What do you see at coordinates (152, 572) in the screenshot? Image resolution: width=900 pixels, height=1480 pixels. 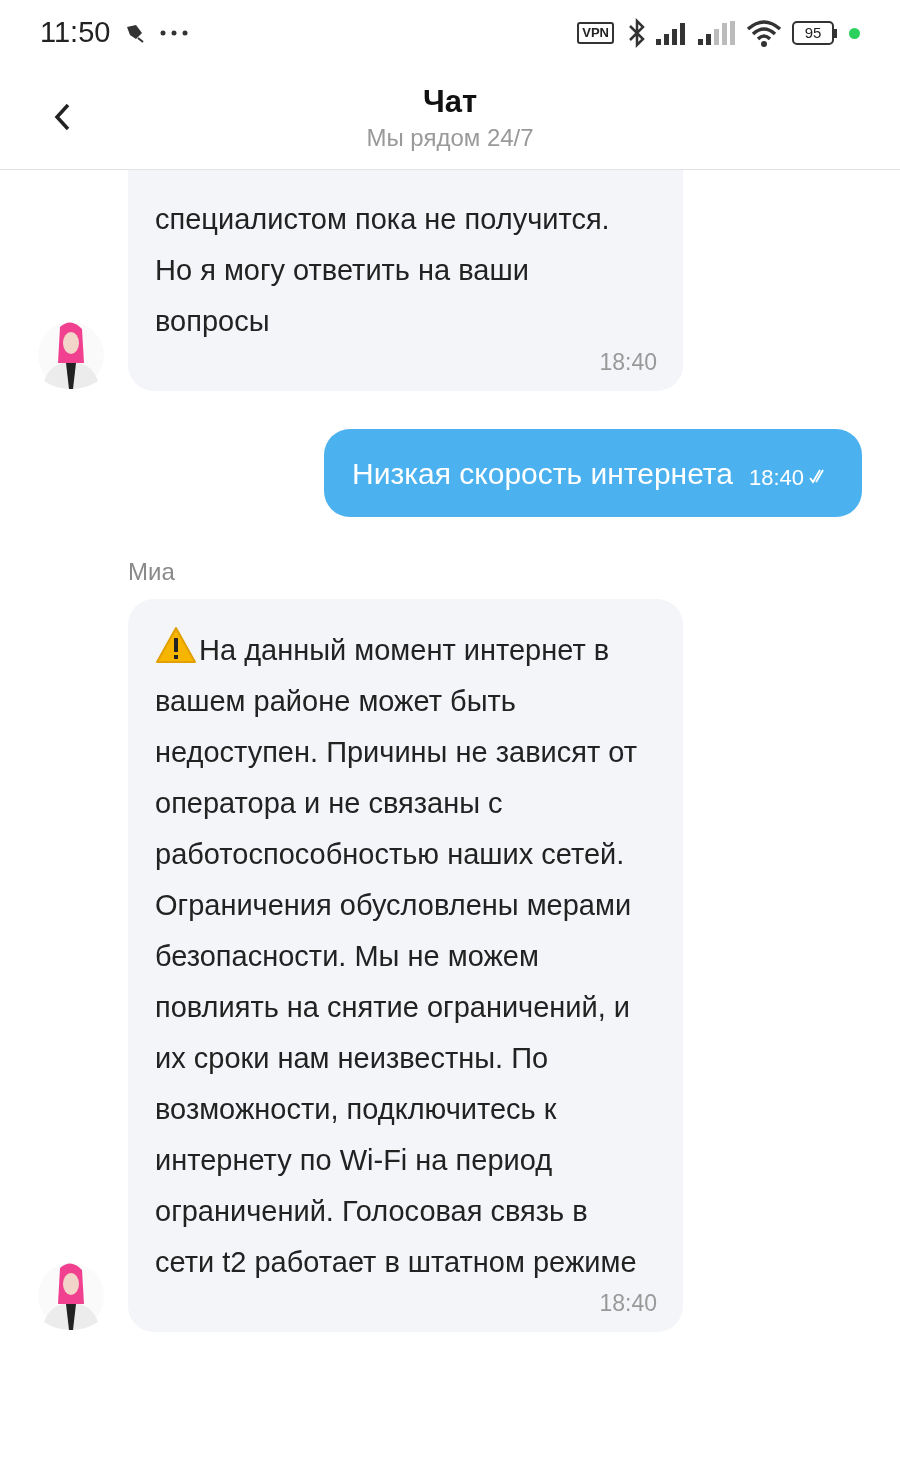 I see `sender-name: Миа` at bounding box center [152, 572].